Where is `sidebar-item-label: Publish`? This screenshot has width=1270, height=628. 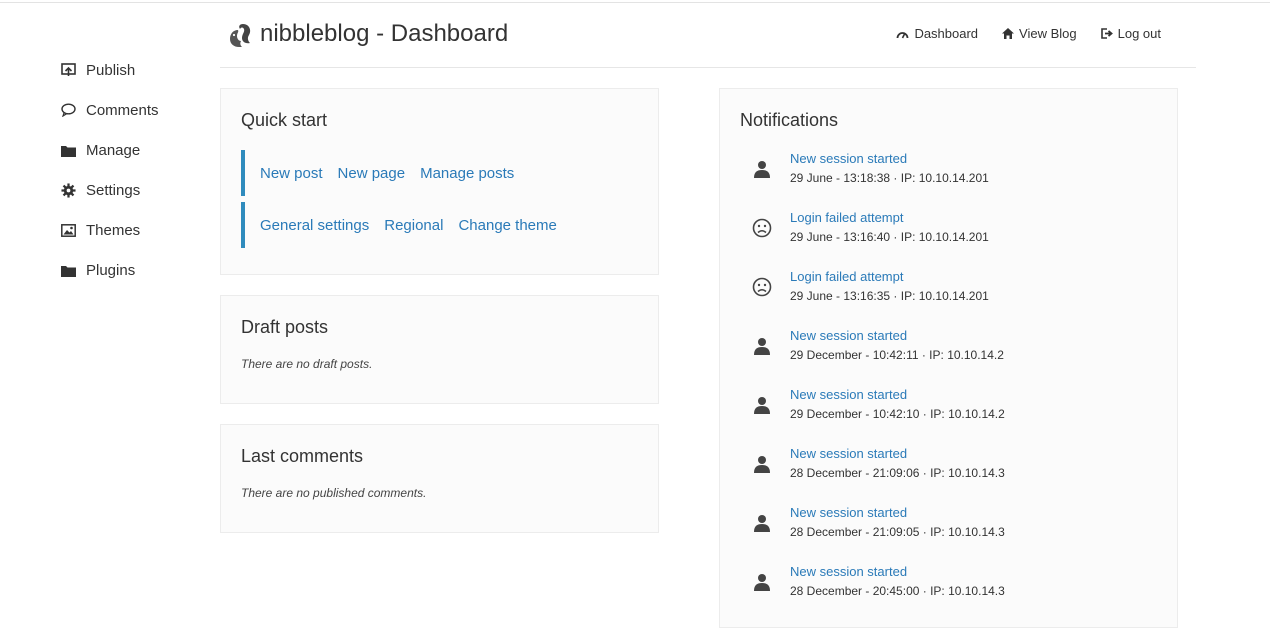
sidebar-item-label: Publish is located at coordinates (111, 70).